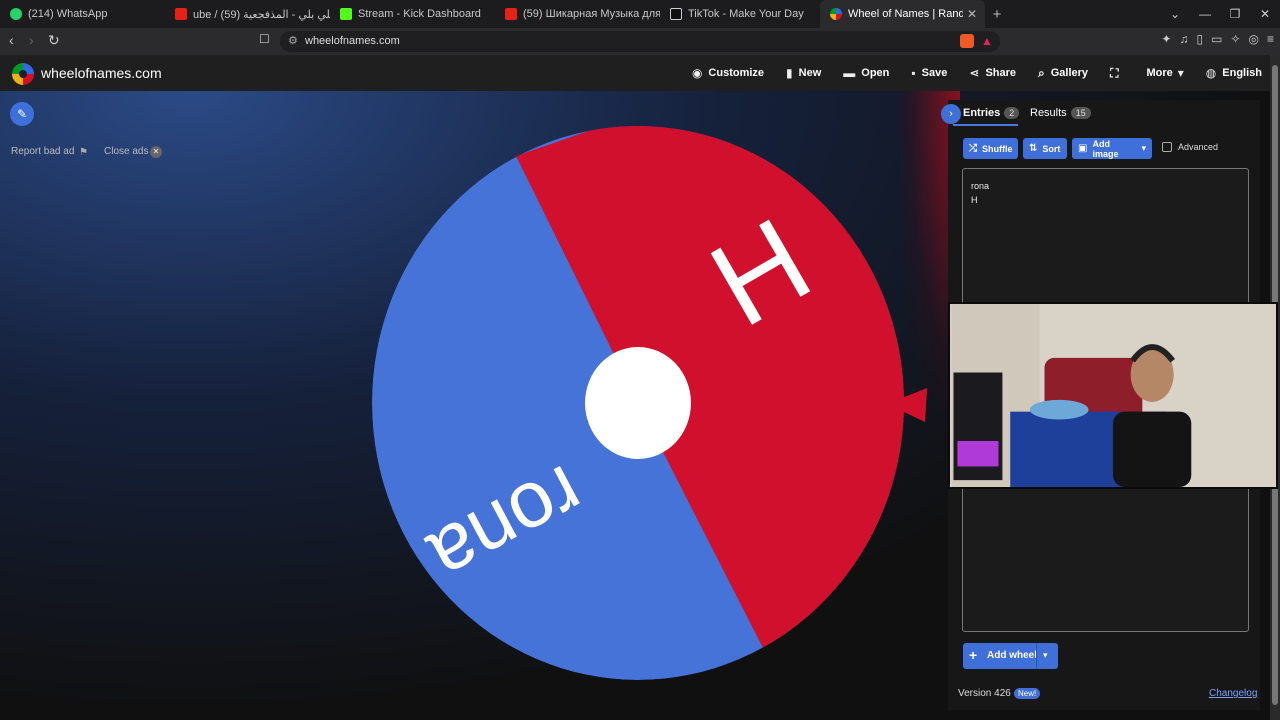 The width and height of the screenshot is (1280, 720). I want to click on edit-icon: ✎, so click(22, 114).